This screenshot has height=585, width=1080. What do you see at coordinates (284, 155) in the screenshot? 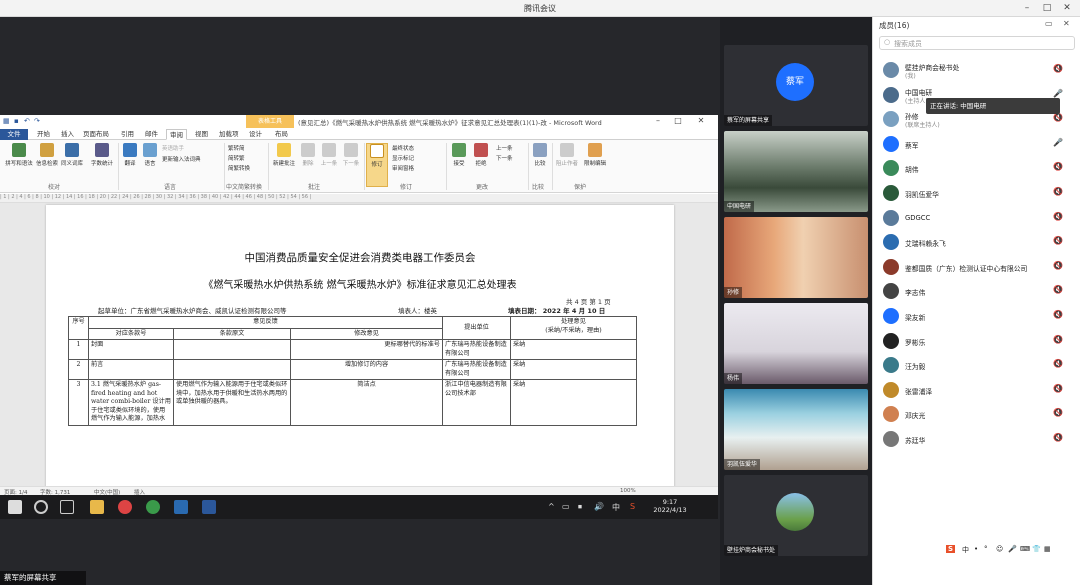
I see `new-comment-button: 新建批注` at bounding box center [284, 155].